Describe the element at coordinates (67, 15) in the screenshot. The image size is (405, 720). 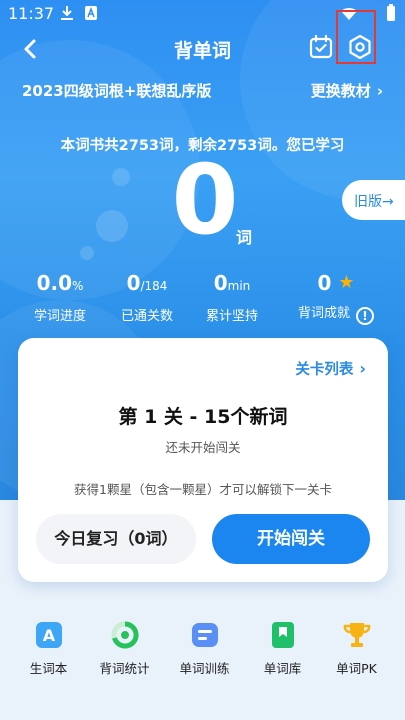
I see `download-icon` at that location.